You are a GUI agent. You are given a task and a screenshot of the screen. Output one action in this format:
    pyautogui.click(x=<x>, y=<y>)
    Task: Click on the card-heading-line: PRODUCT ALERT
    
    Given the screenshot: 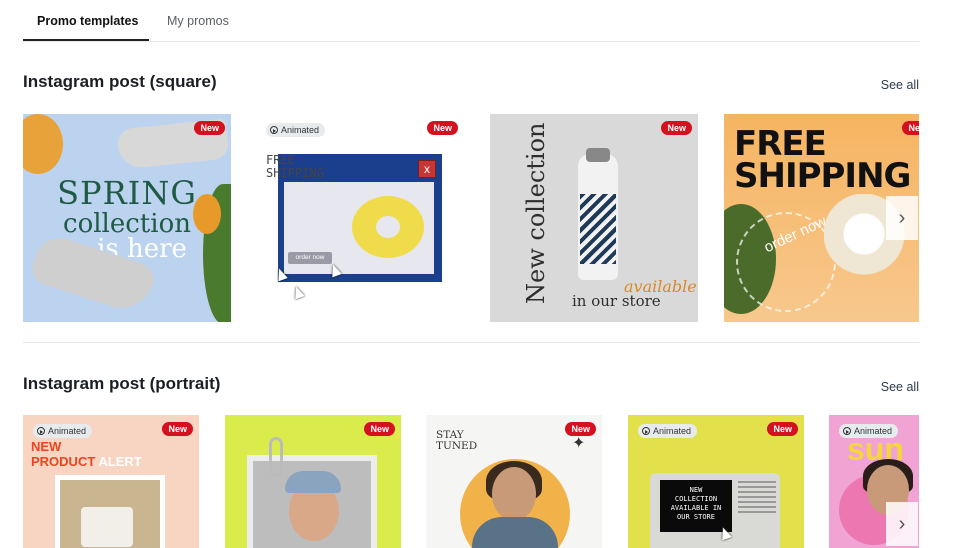 What is the action you would take?
    pyautogui.click(x=86, y=461)
    